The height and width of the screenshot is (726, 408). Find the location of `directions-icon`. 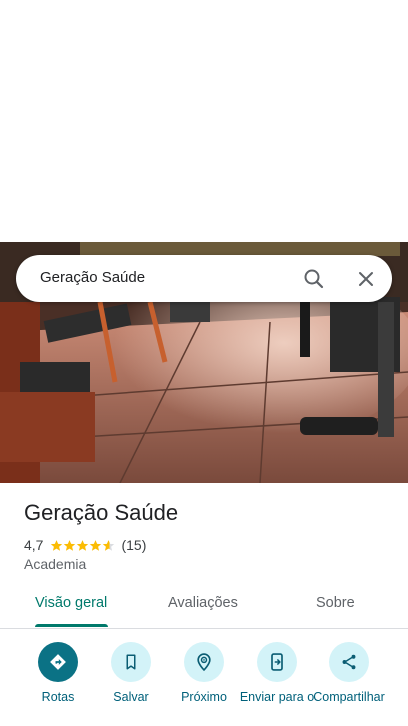

directions-icon is located at coordinates (58, 662).